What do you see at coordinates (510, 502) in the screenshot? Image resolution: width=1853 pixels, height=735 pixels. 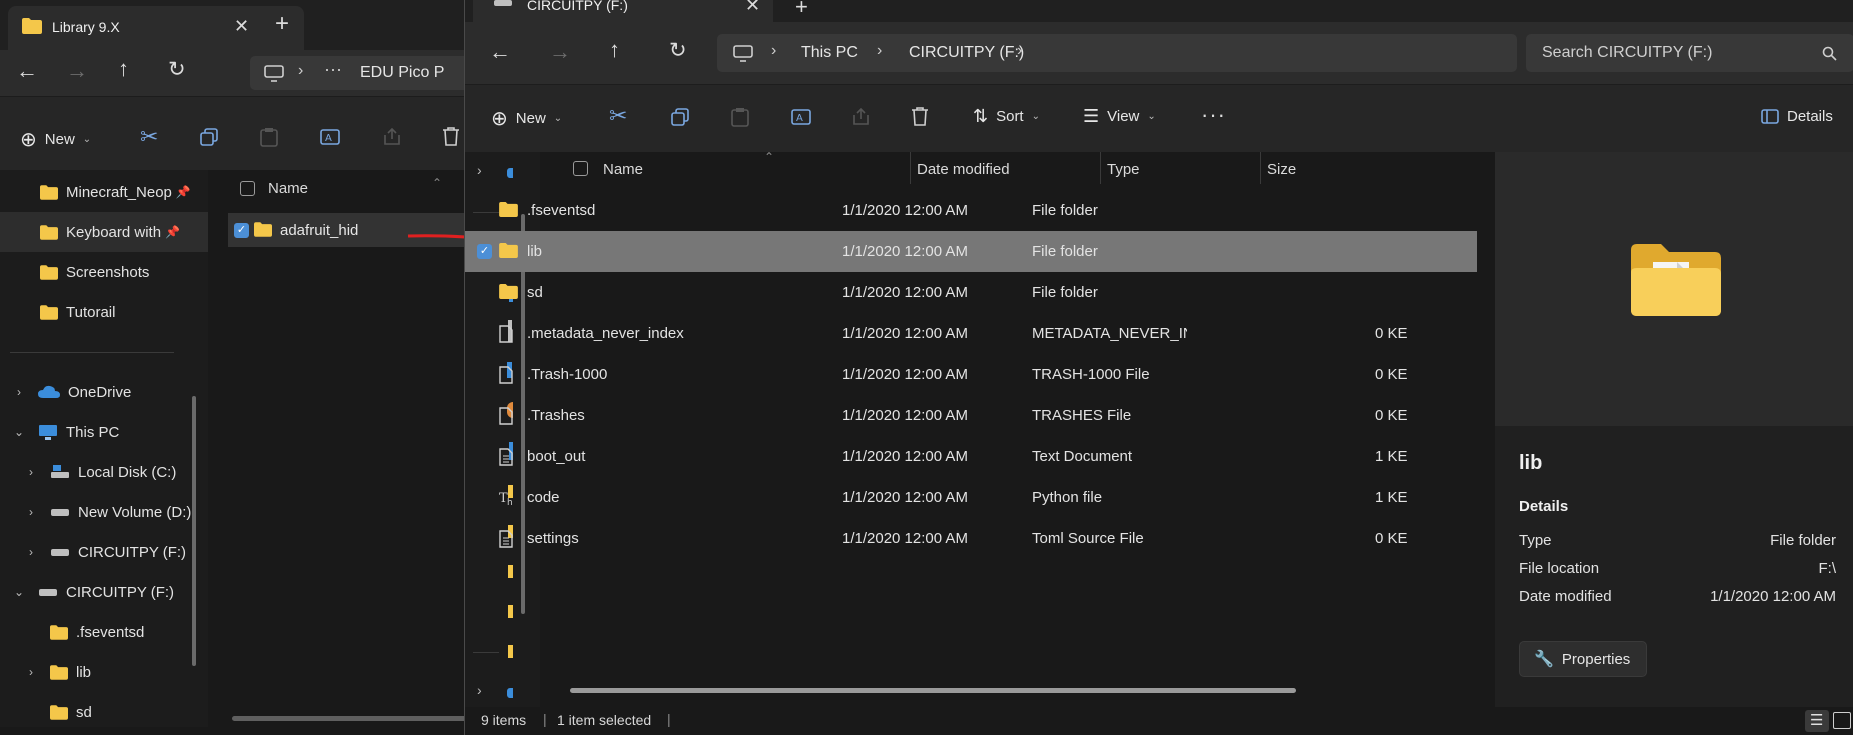 I see `svg-text: h` at bounding box center [510, 502].